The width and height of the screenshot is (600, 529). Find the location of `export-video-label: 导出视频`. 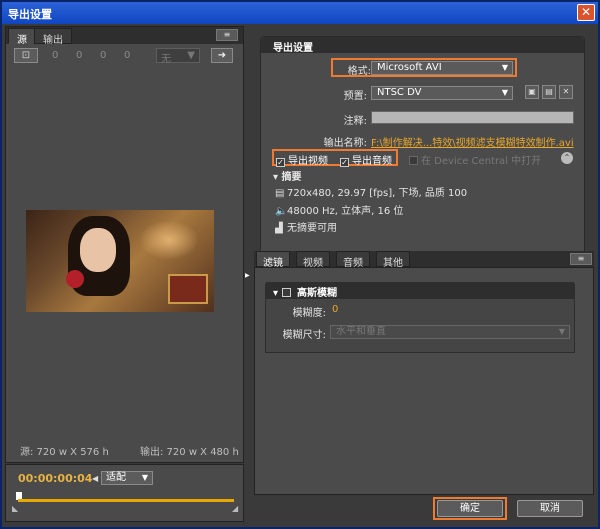

export-video-label: 导出视频 is located at coordinates (308, 161).